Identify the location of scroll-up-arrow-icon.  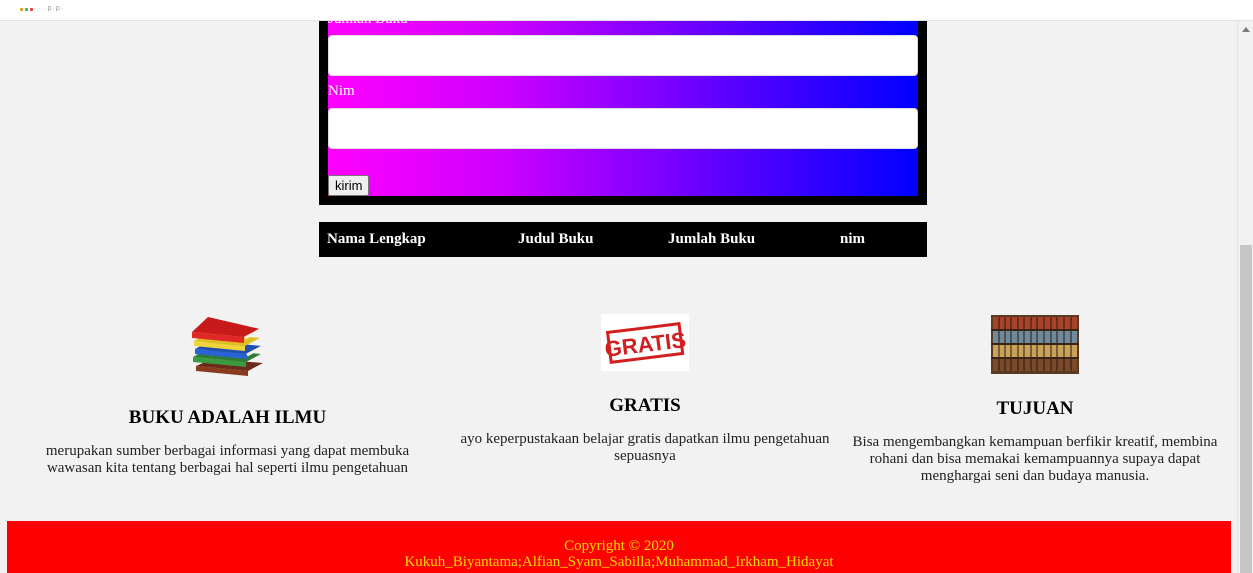
(1246, 29).